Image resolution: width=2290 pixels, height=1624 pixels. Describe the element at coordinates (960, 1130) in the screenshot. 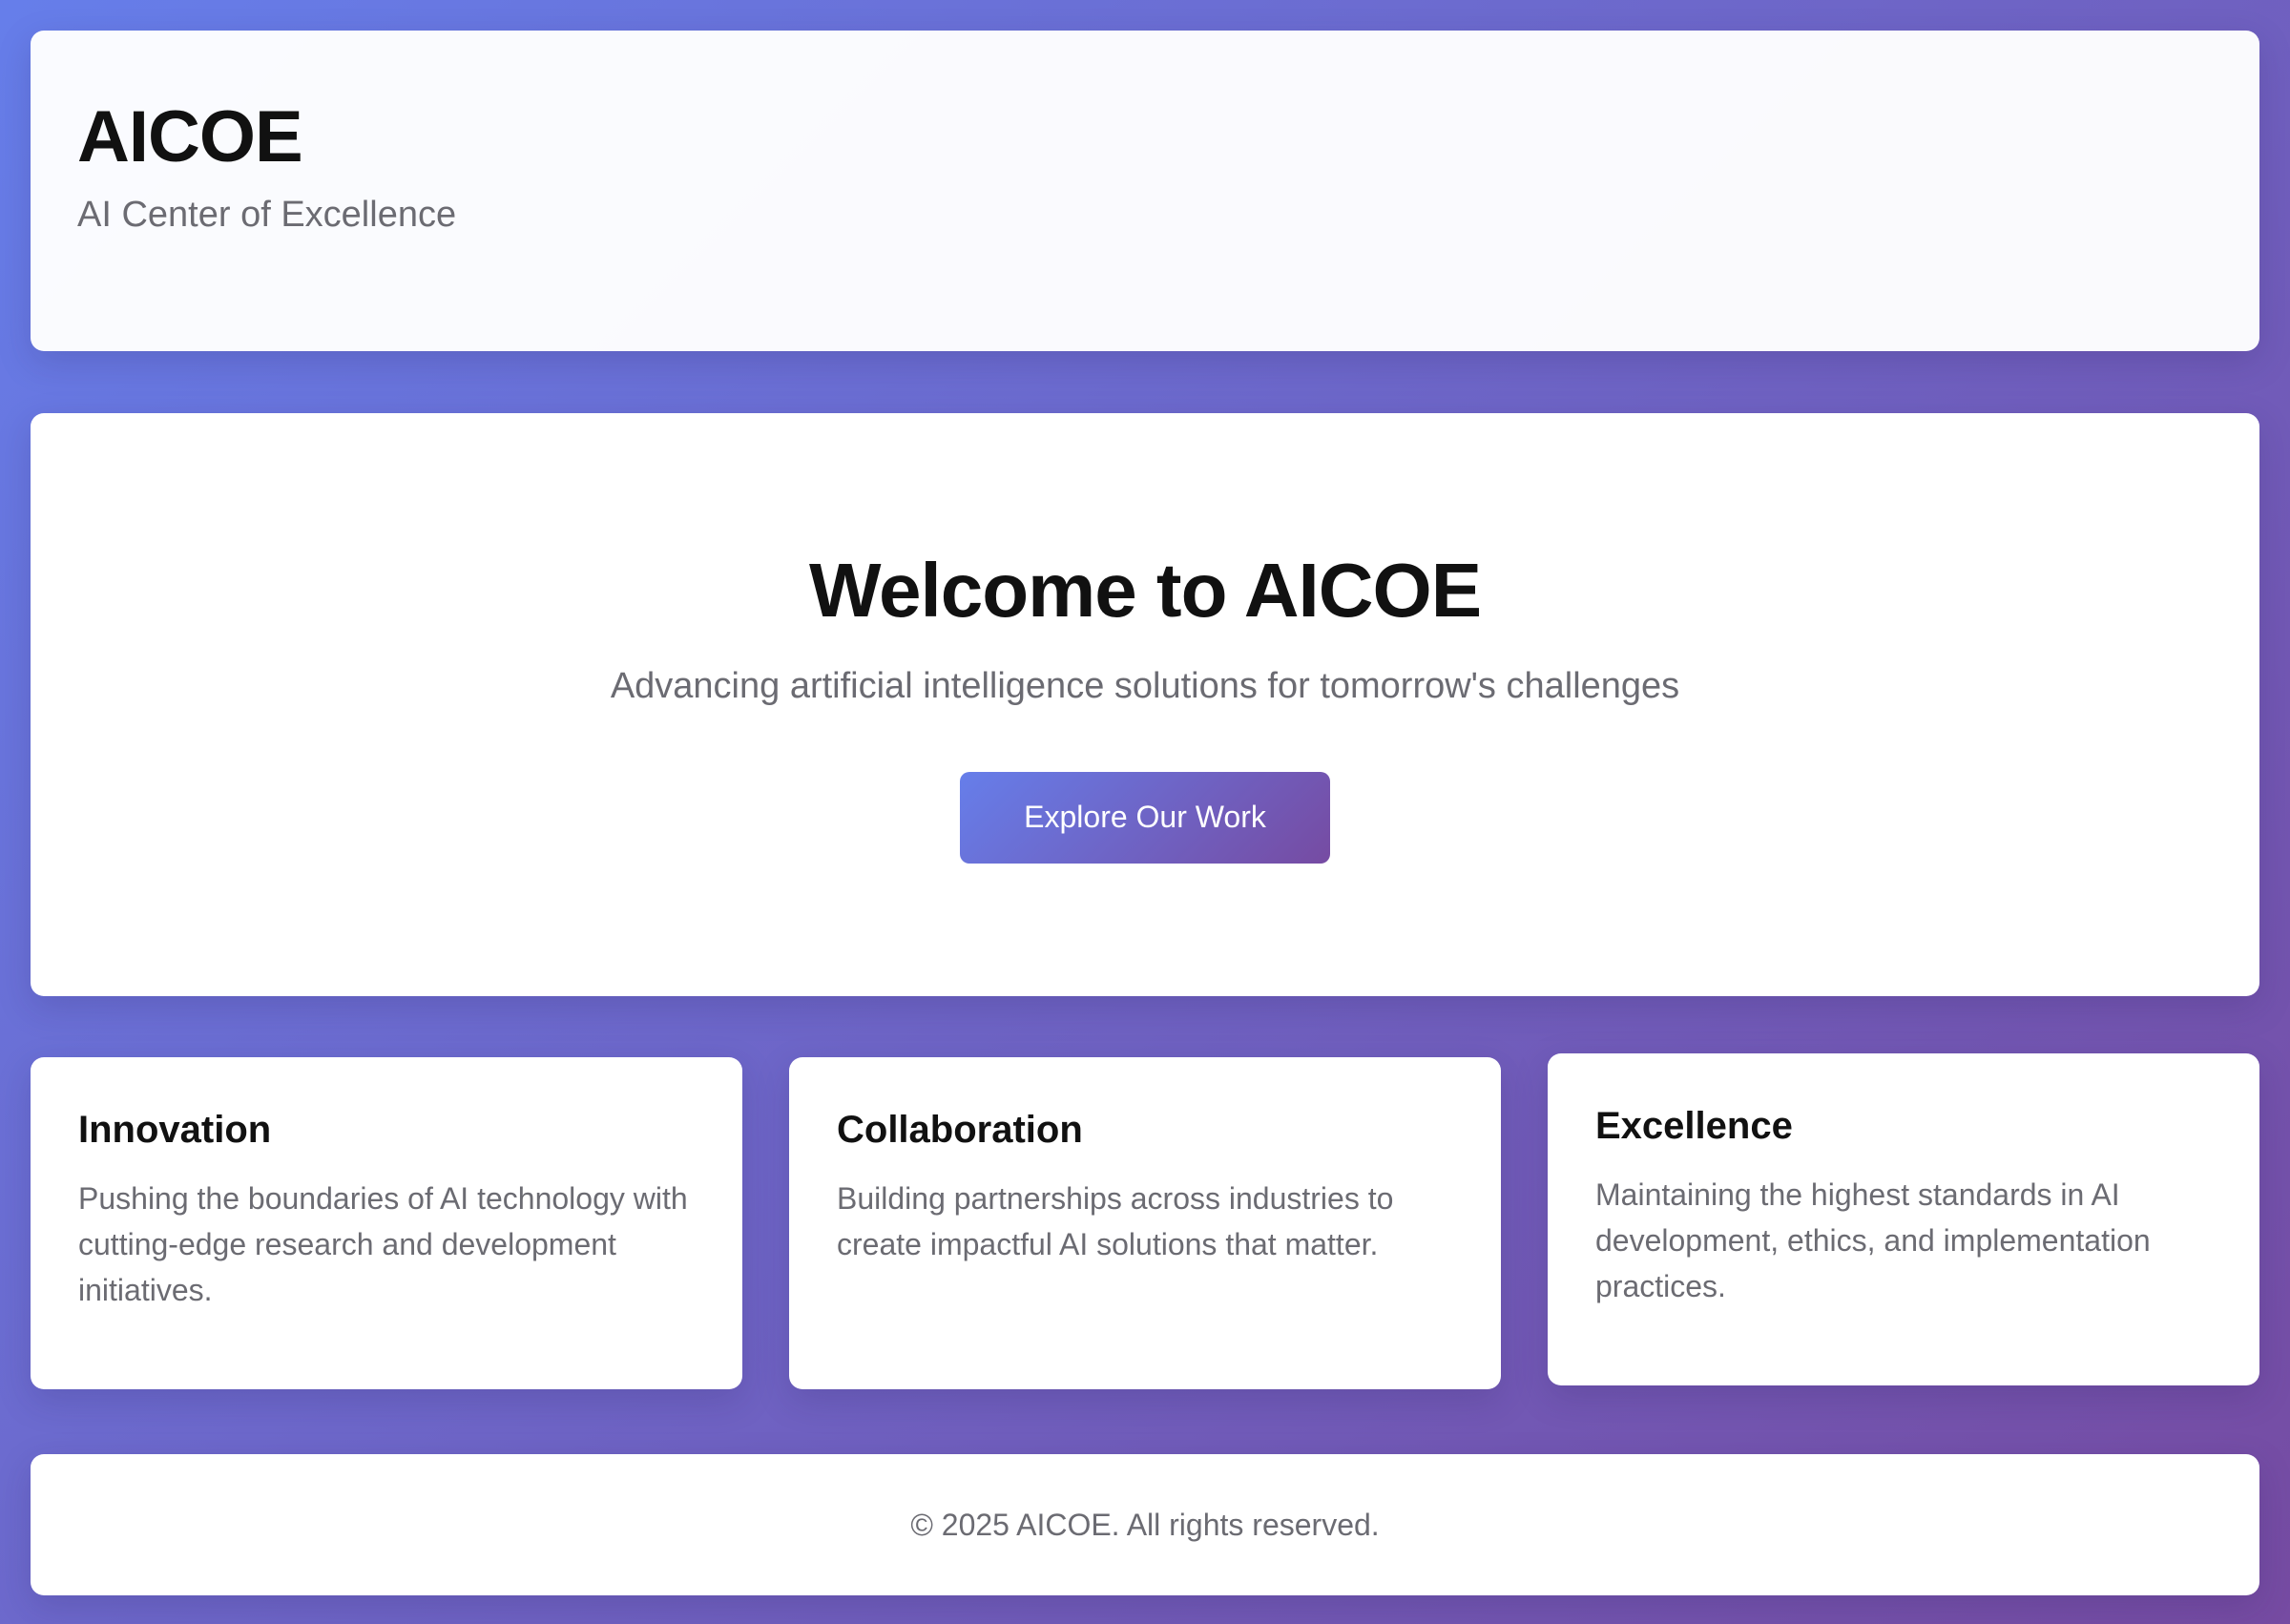

I see `feature-title: Collaboration` at that location.